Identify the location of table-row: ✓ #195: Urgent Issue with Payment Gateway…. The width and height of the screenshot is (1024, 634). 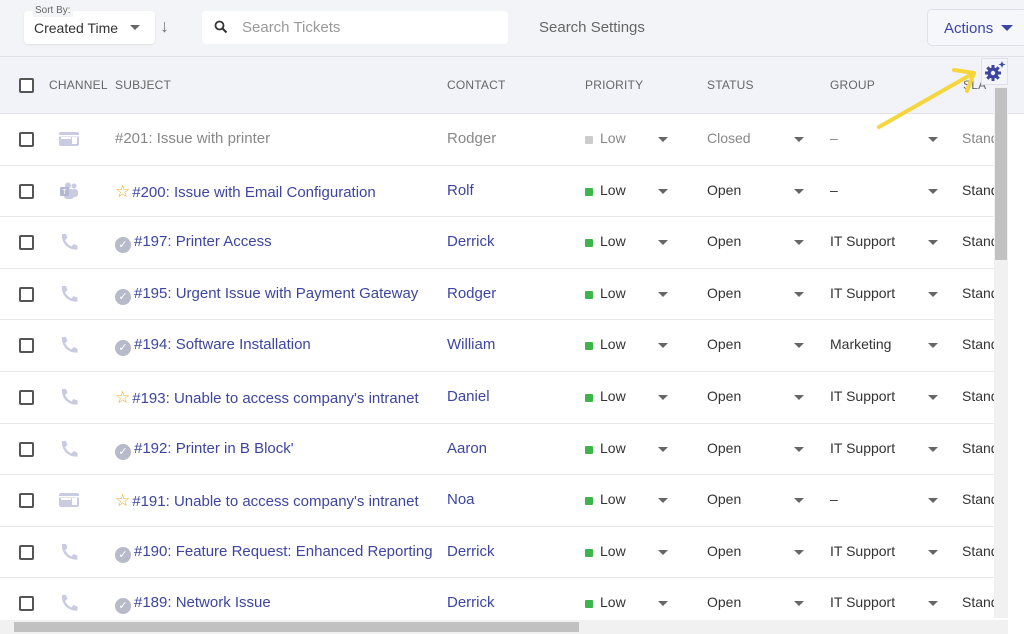
(497, 295).